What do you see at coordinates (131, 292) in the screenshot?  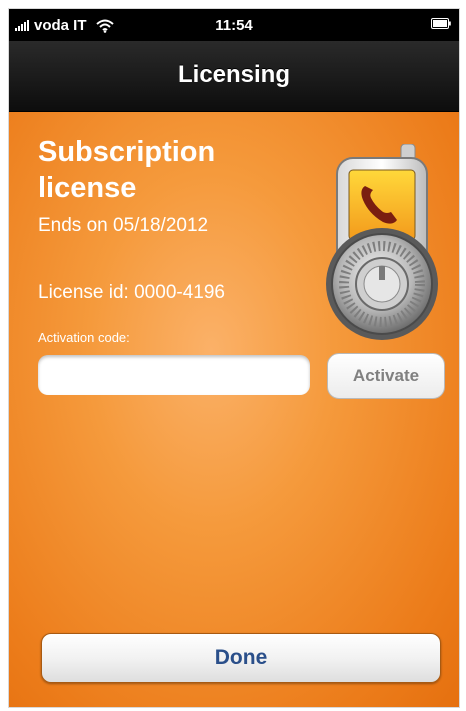 I see `license-id-text: License id: 0000-4196` at bounding box center [131, 292].